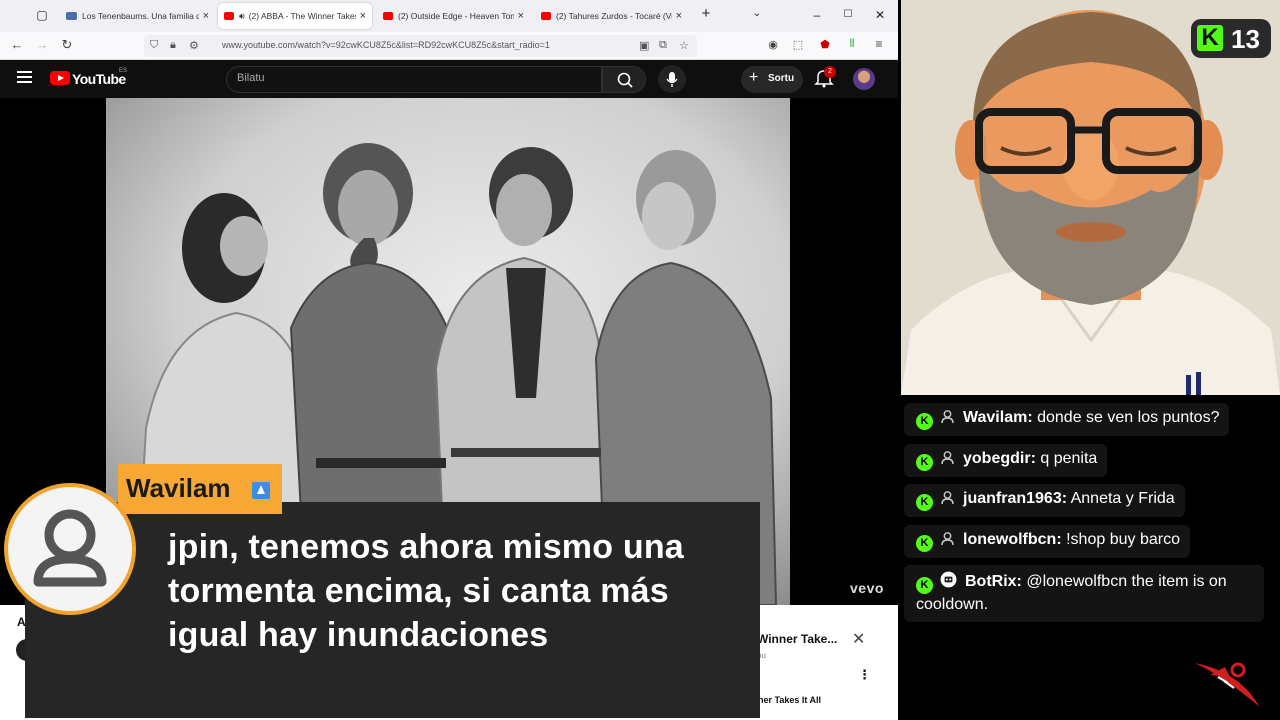 This screenshot has height=720, width=1280. What do you see at coordinates (948, 579) in the screenshot?
I see `bot-icon` at bounding box center [948, 579].